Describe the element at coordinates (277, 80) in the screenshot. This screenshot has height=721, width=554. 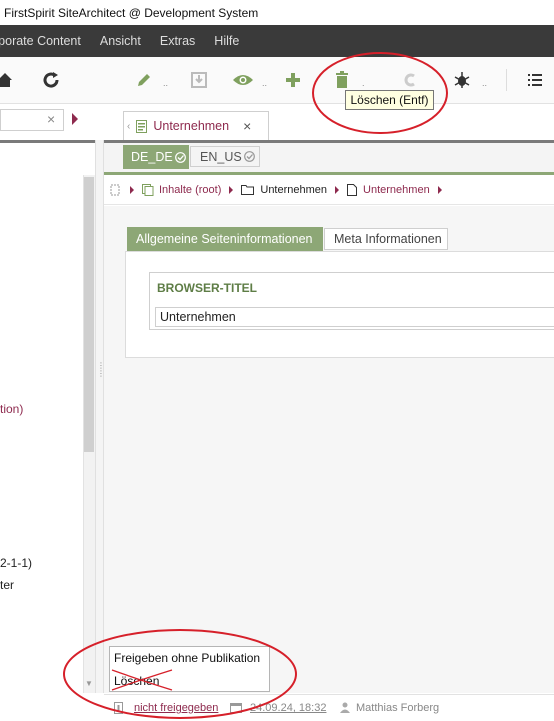
I see `toolbar: .. .. . ..` at that location.